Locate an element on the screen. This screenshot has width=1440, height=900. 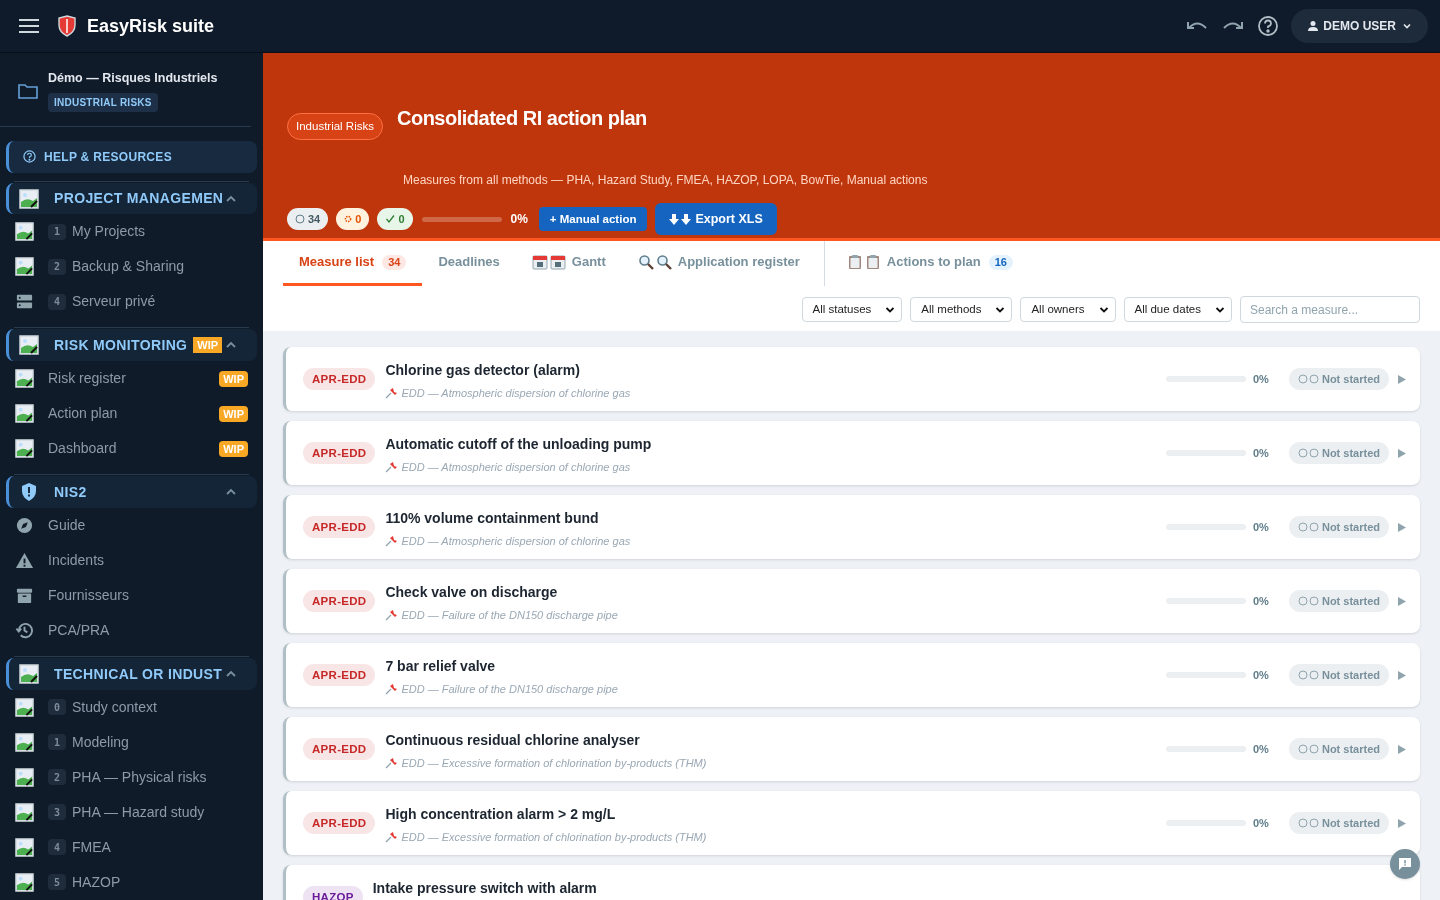
tab-count: 34 is located at coordinates (394, 262).